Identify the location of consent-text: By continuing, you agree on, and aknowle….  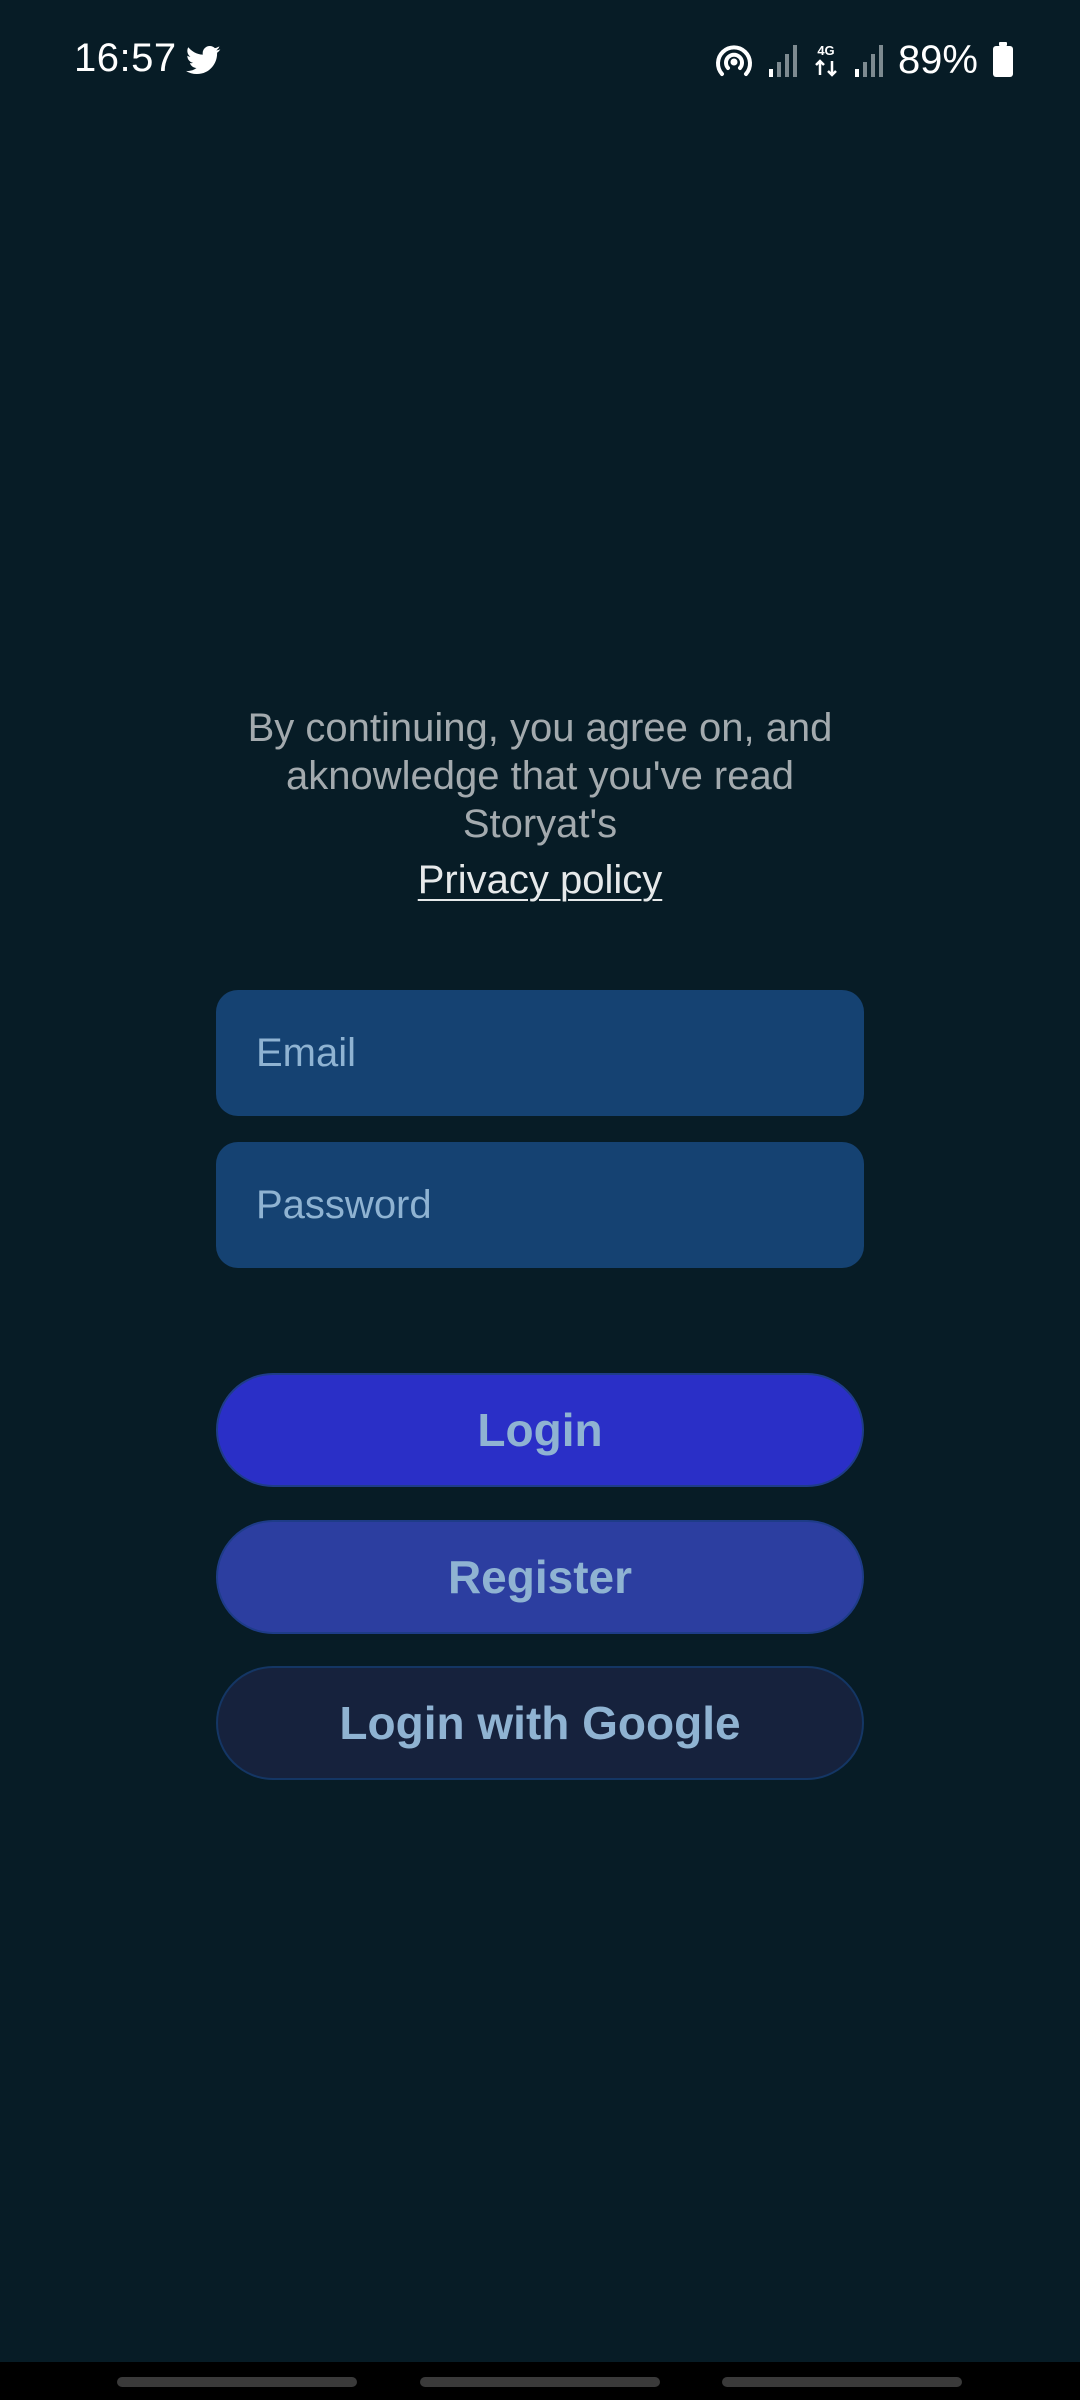
(540, 776).